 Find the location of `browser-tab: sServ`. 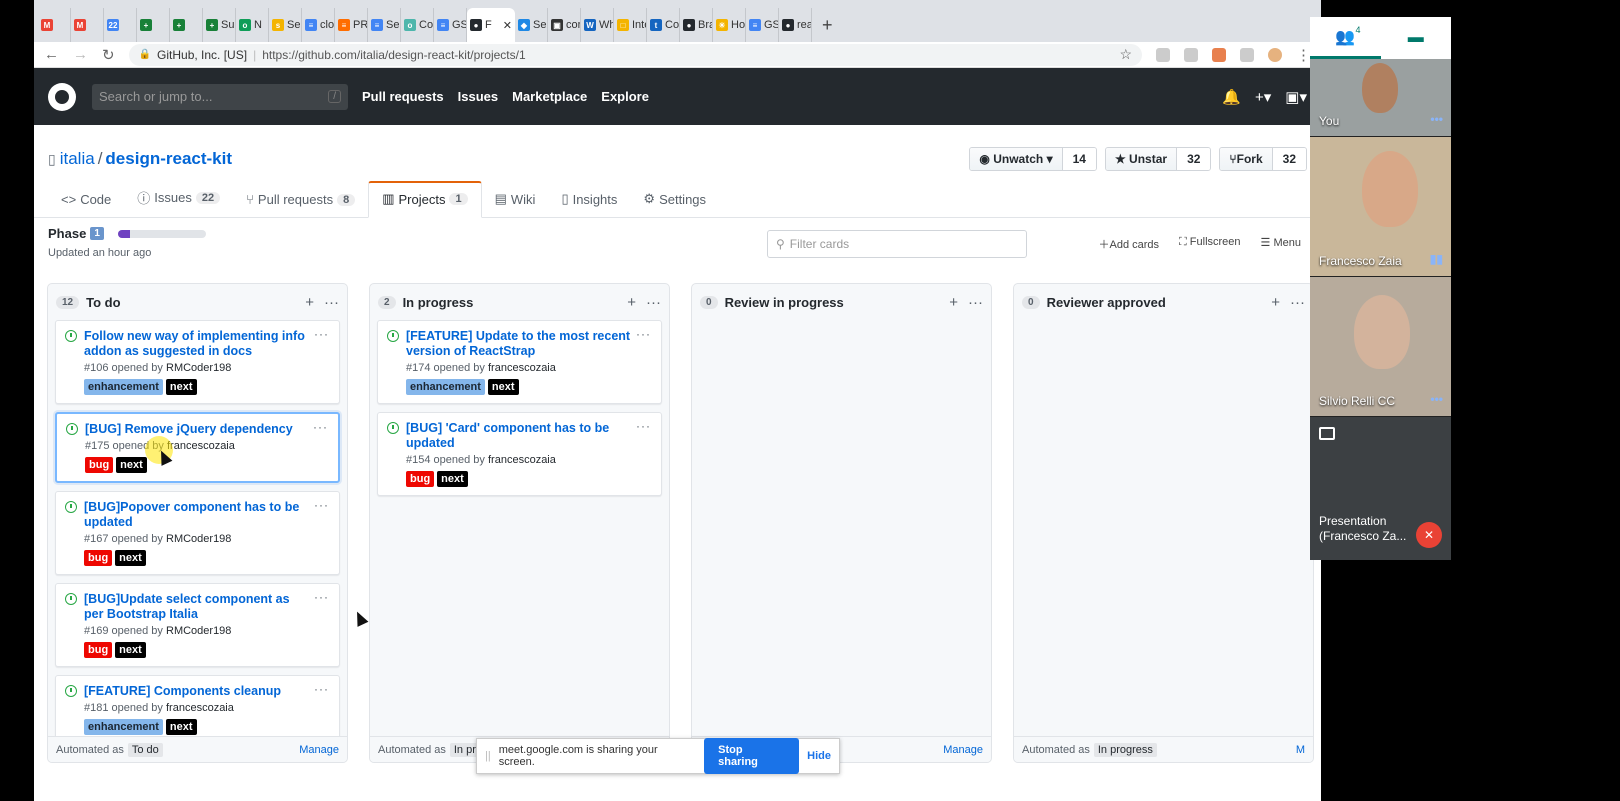

browser-tab: sServ is located at coordinates (285, 25).